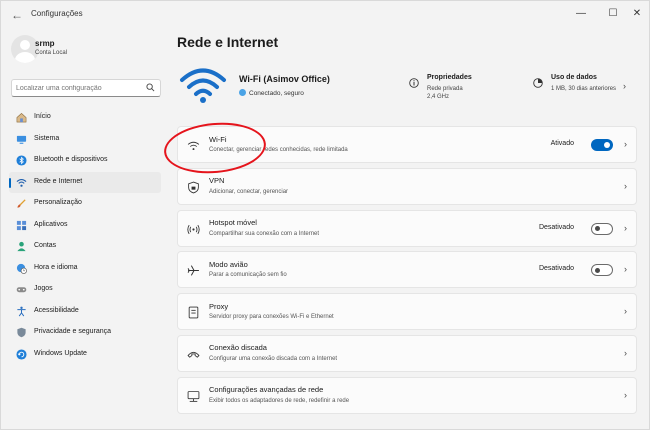 The image size is (650, 430). Describe the element at coordinates (85, 204) in the screenshot. I see `sidebar-item-personalizacao: Personalização` at that location.